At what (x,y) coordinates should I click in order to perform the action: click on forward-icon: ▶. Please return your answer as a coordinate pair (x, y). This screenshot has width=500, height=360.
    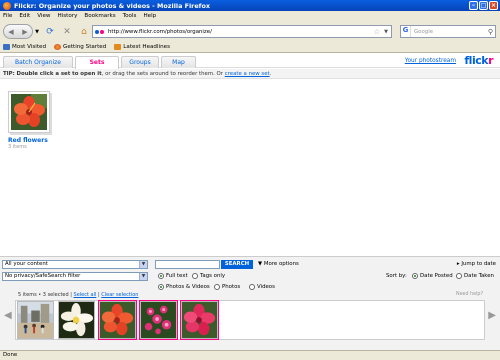
    Looking at the image, I should click on (24, 32).